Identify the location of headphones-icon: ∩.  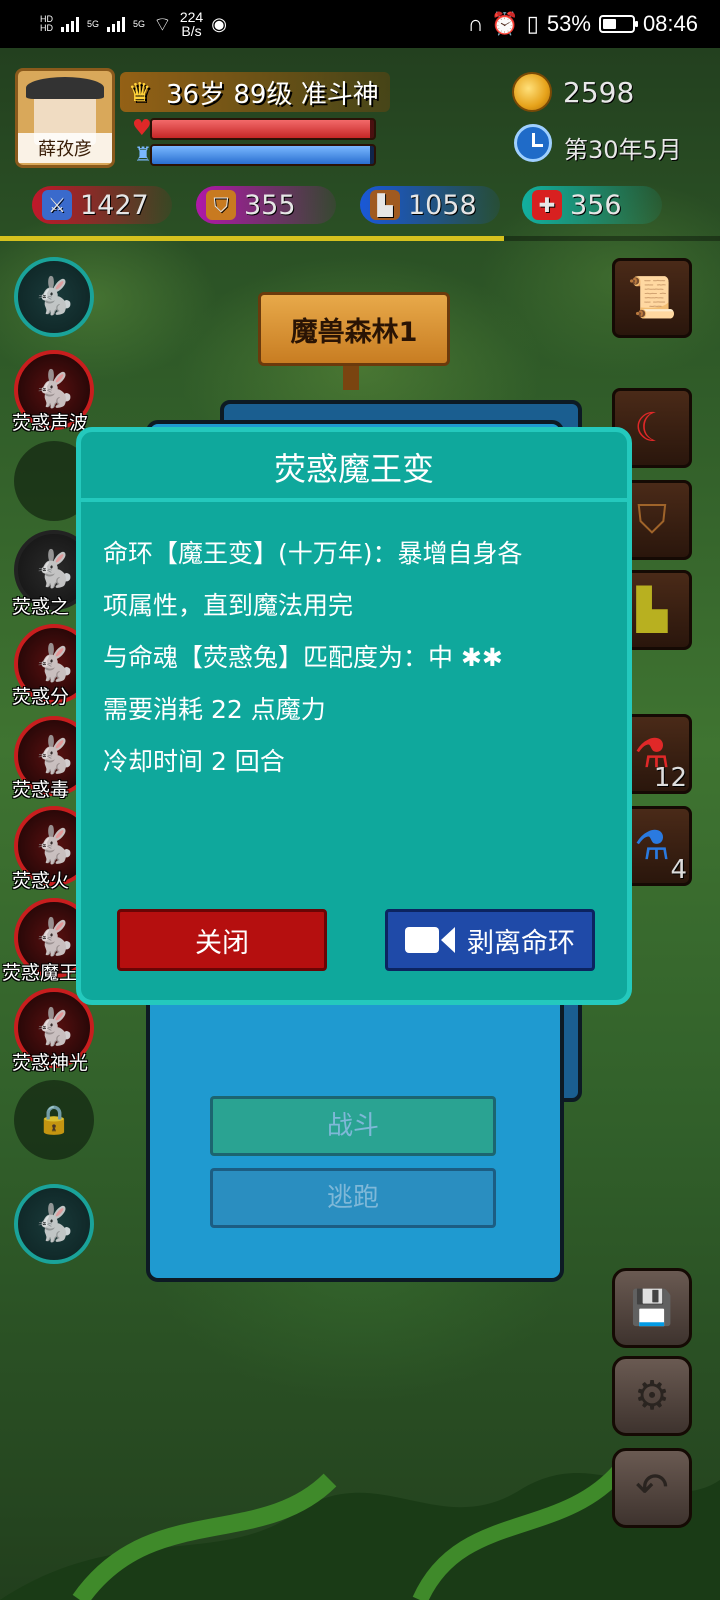
(475, 23).